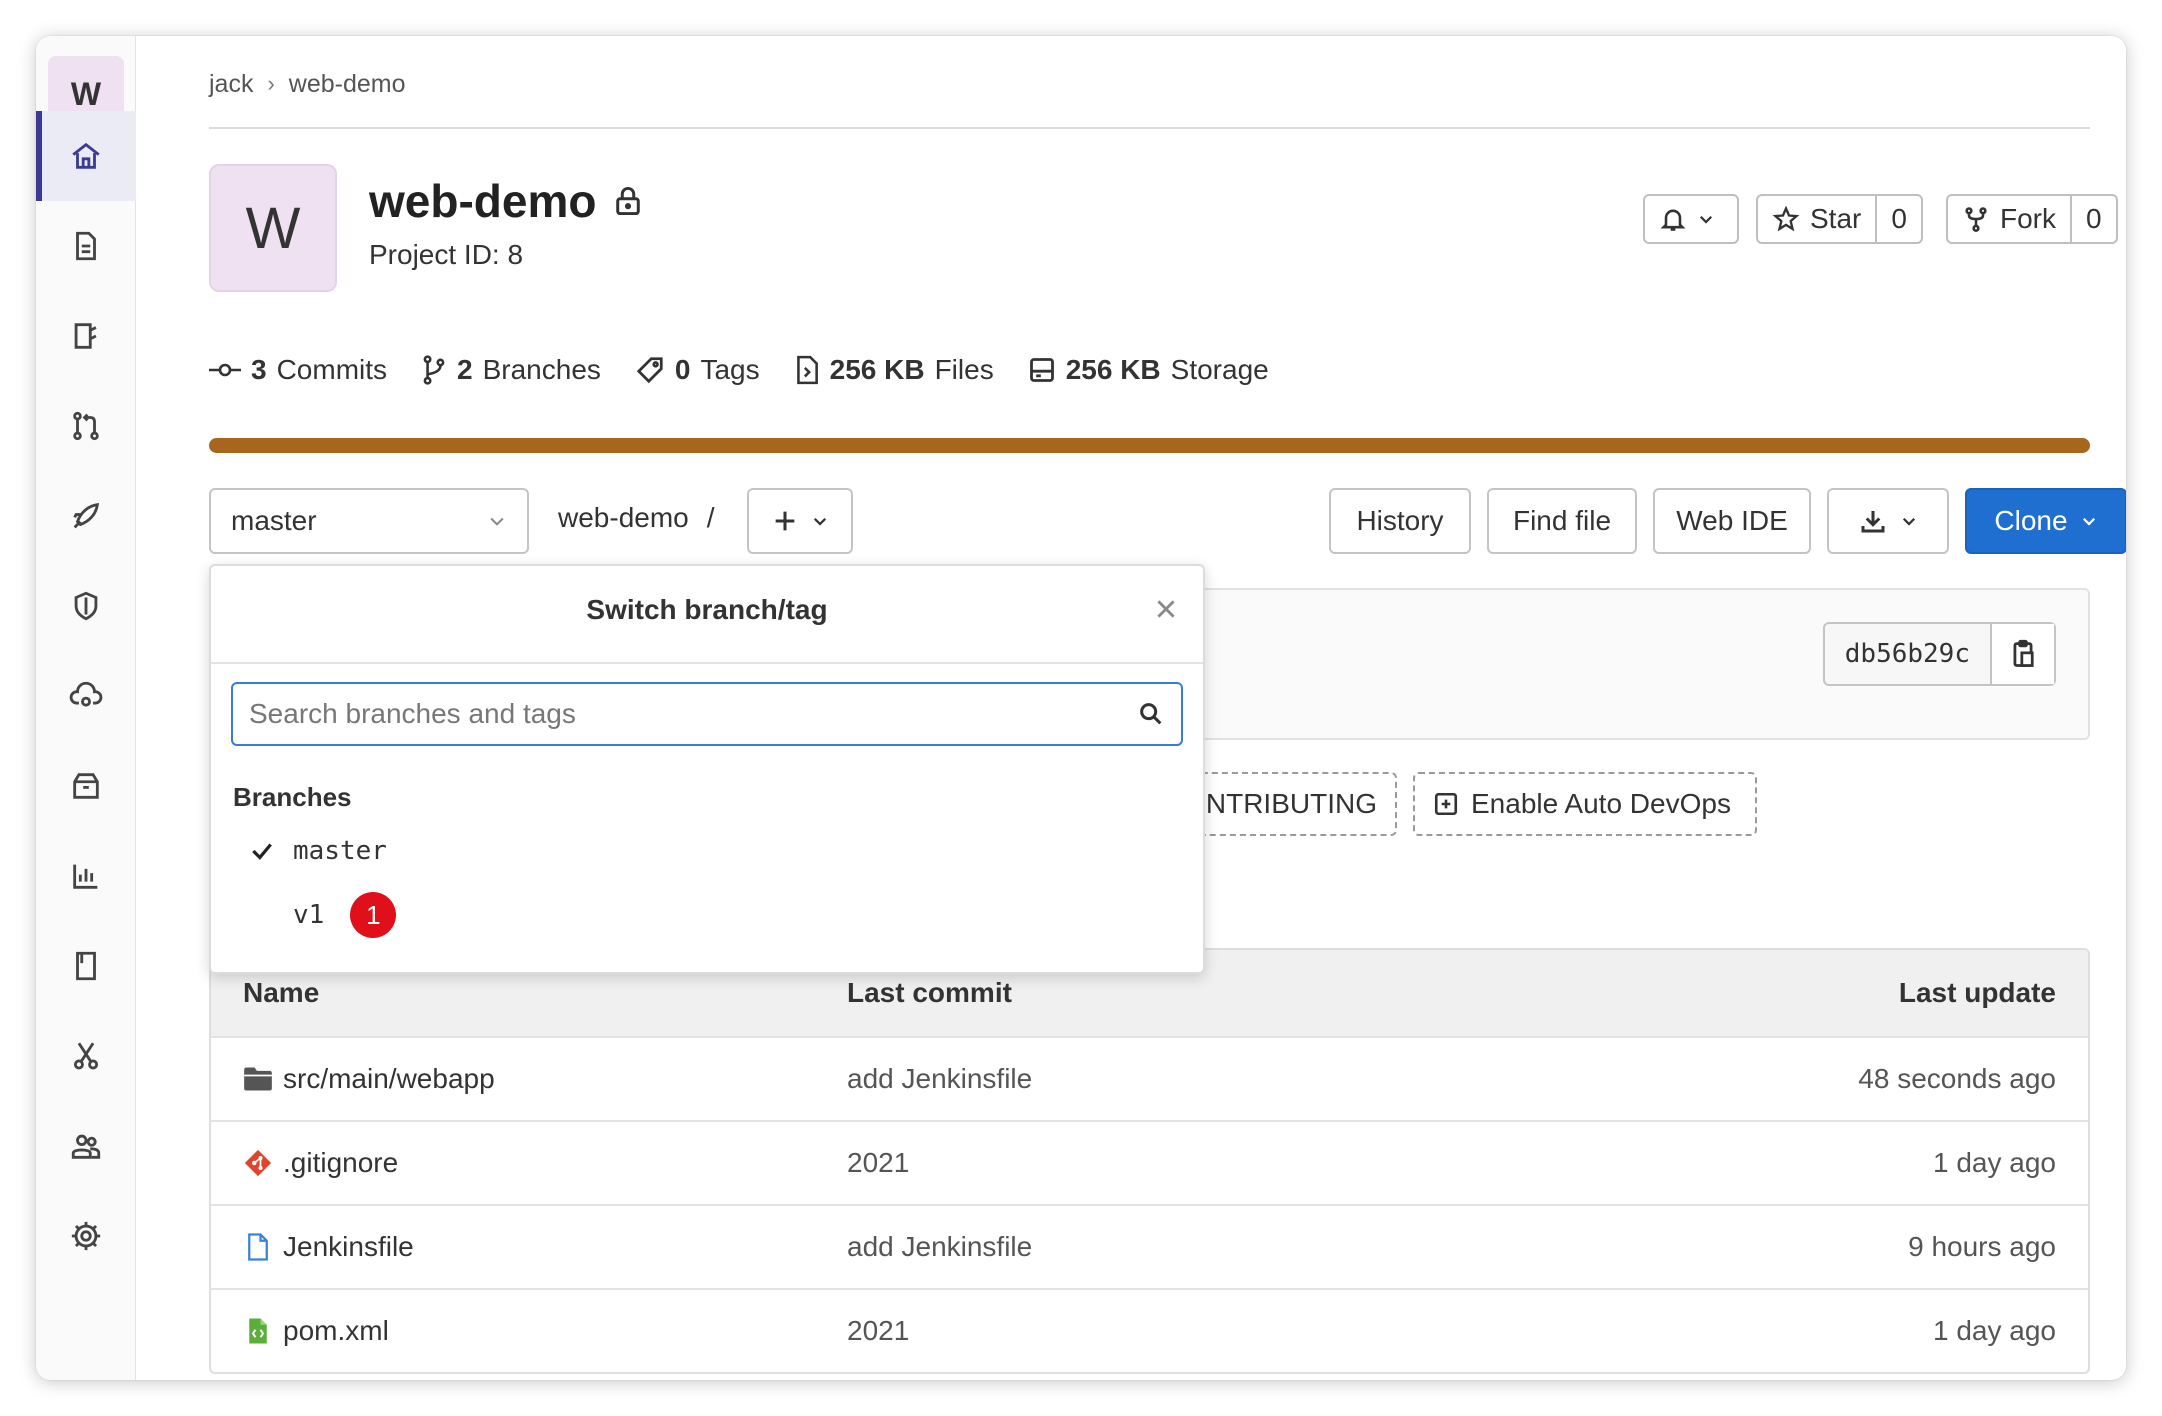 The image size is (2162, 1416). I want to click on path-root-link: web-demo, so click(623, 518).